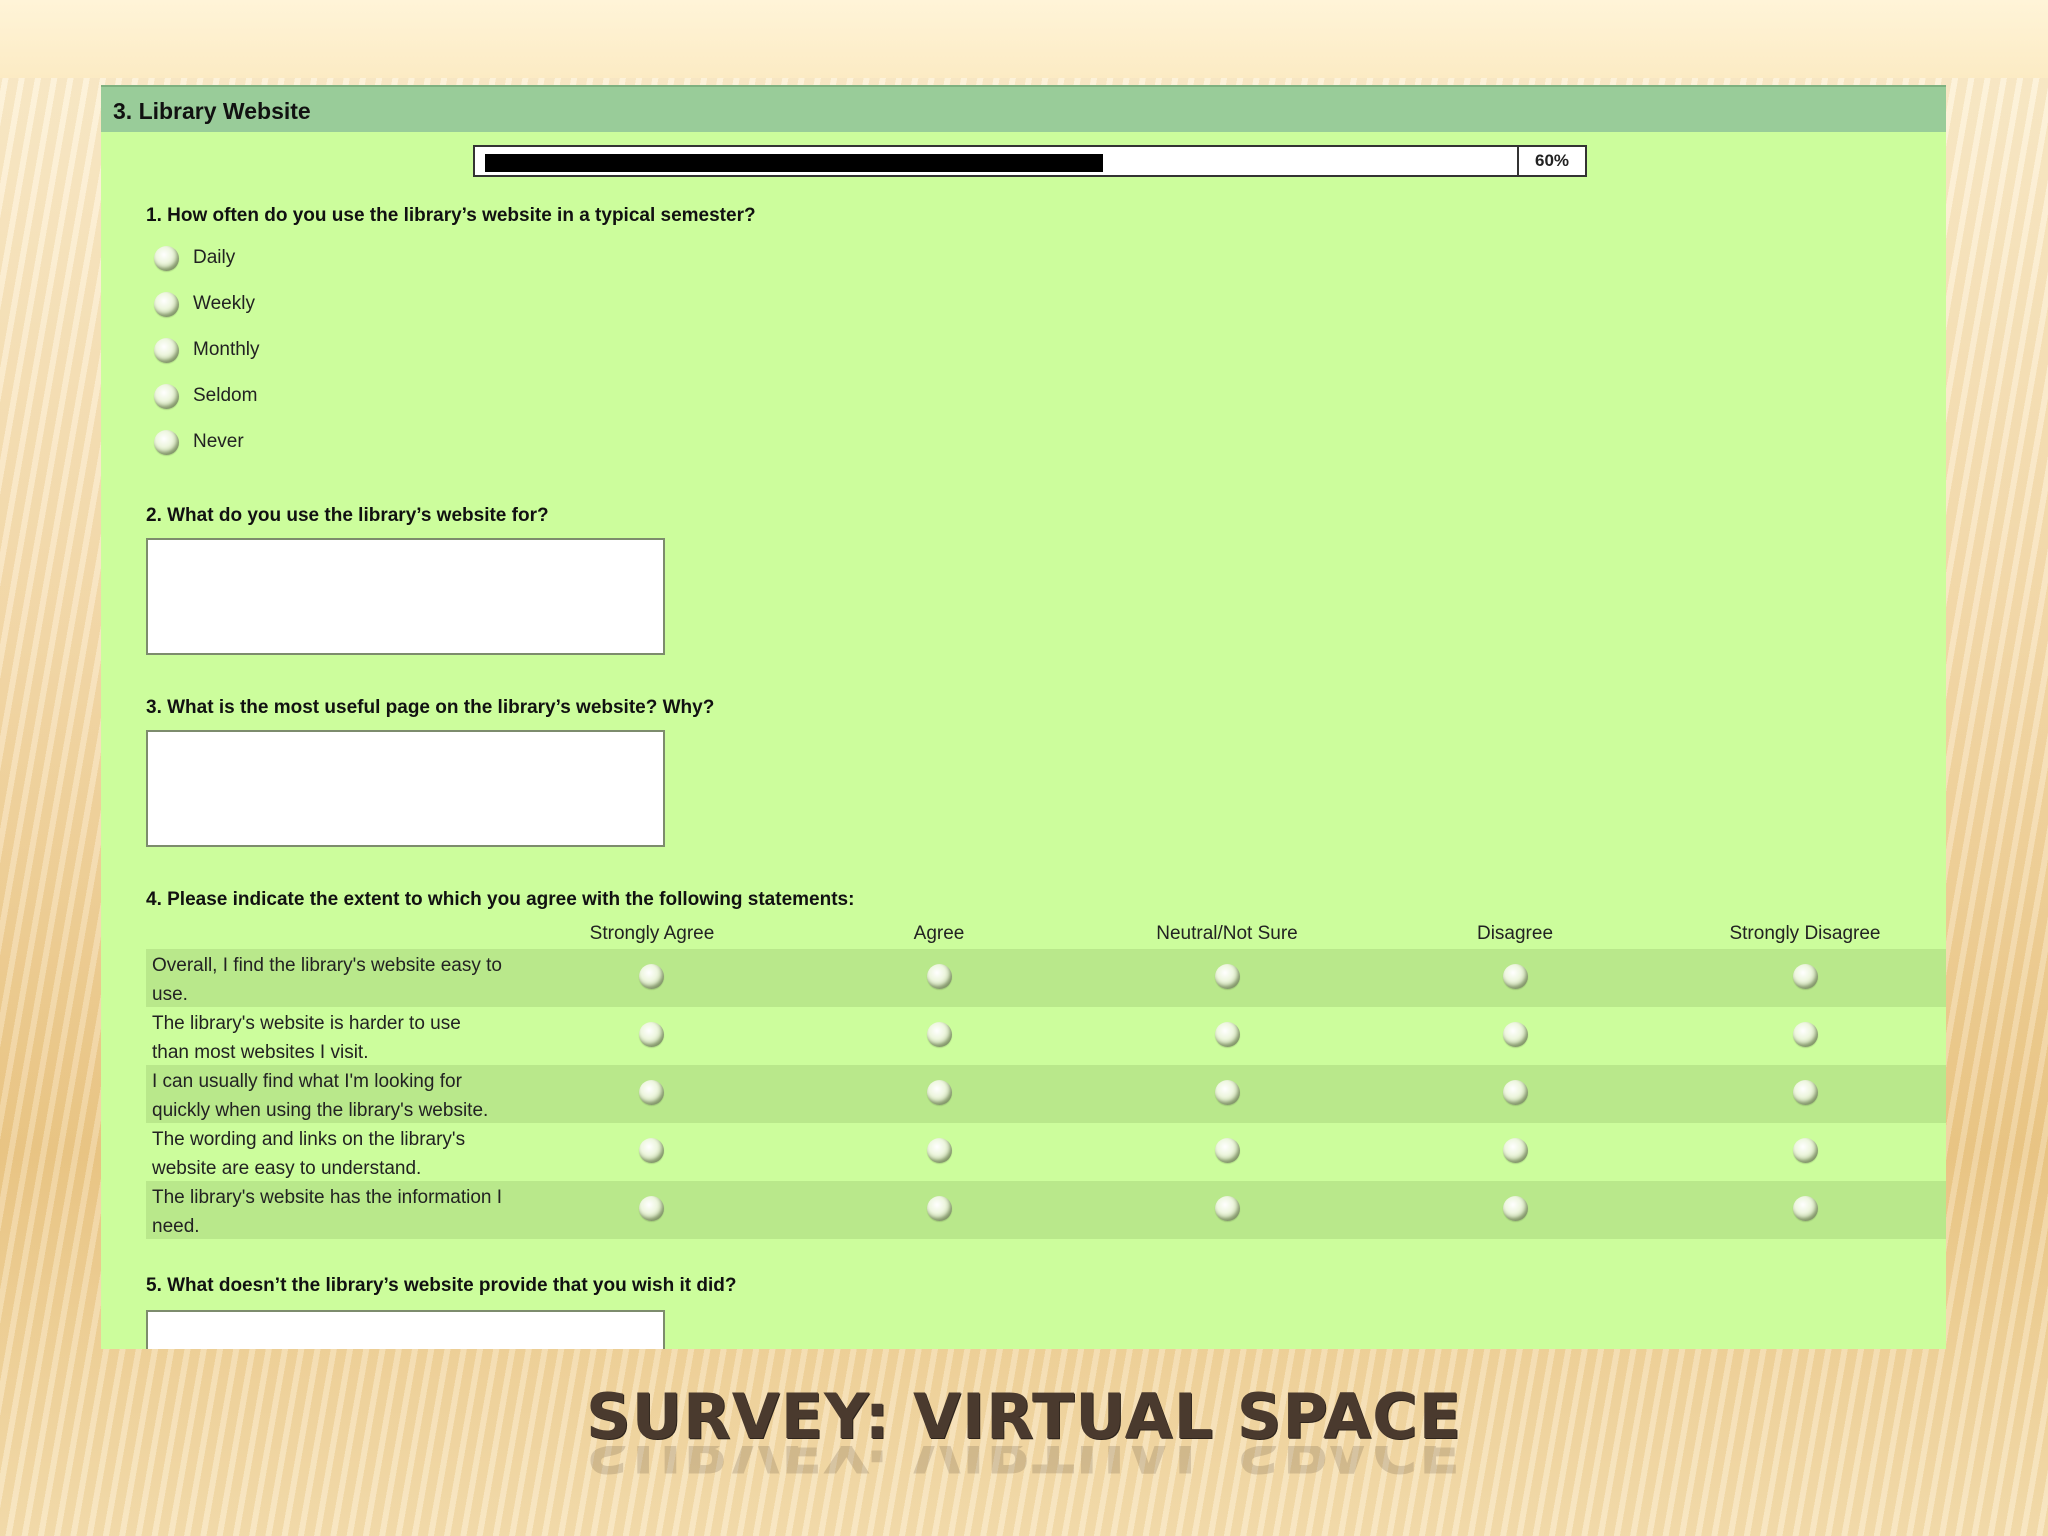 Image resolution: width=2048 pixels, height=1536 pixels. What do you see at coordinates (1551, 161) in the screenshot?
I see `progress-label: 60%` at bounding box center [1551, 161].